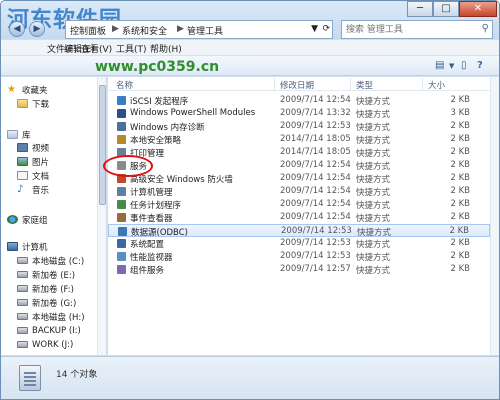 The width and height of the screenshot is (500, 400). Describe the element at coordinates (124, 85) in the screenshot. I see `column-name: 名称` at that location.